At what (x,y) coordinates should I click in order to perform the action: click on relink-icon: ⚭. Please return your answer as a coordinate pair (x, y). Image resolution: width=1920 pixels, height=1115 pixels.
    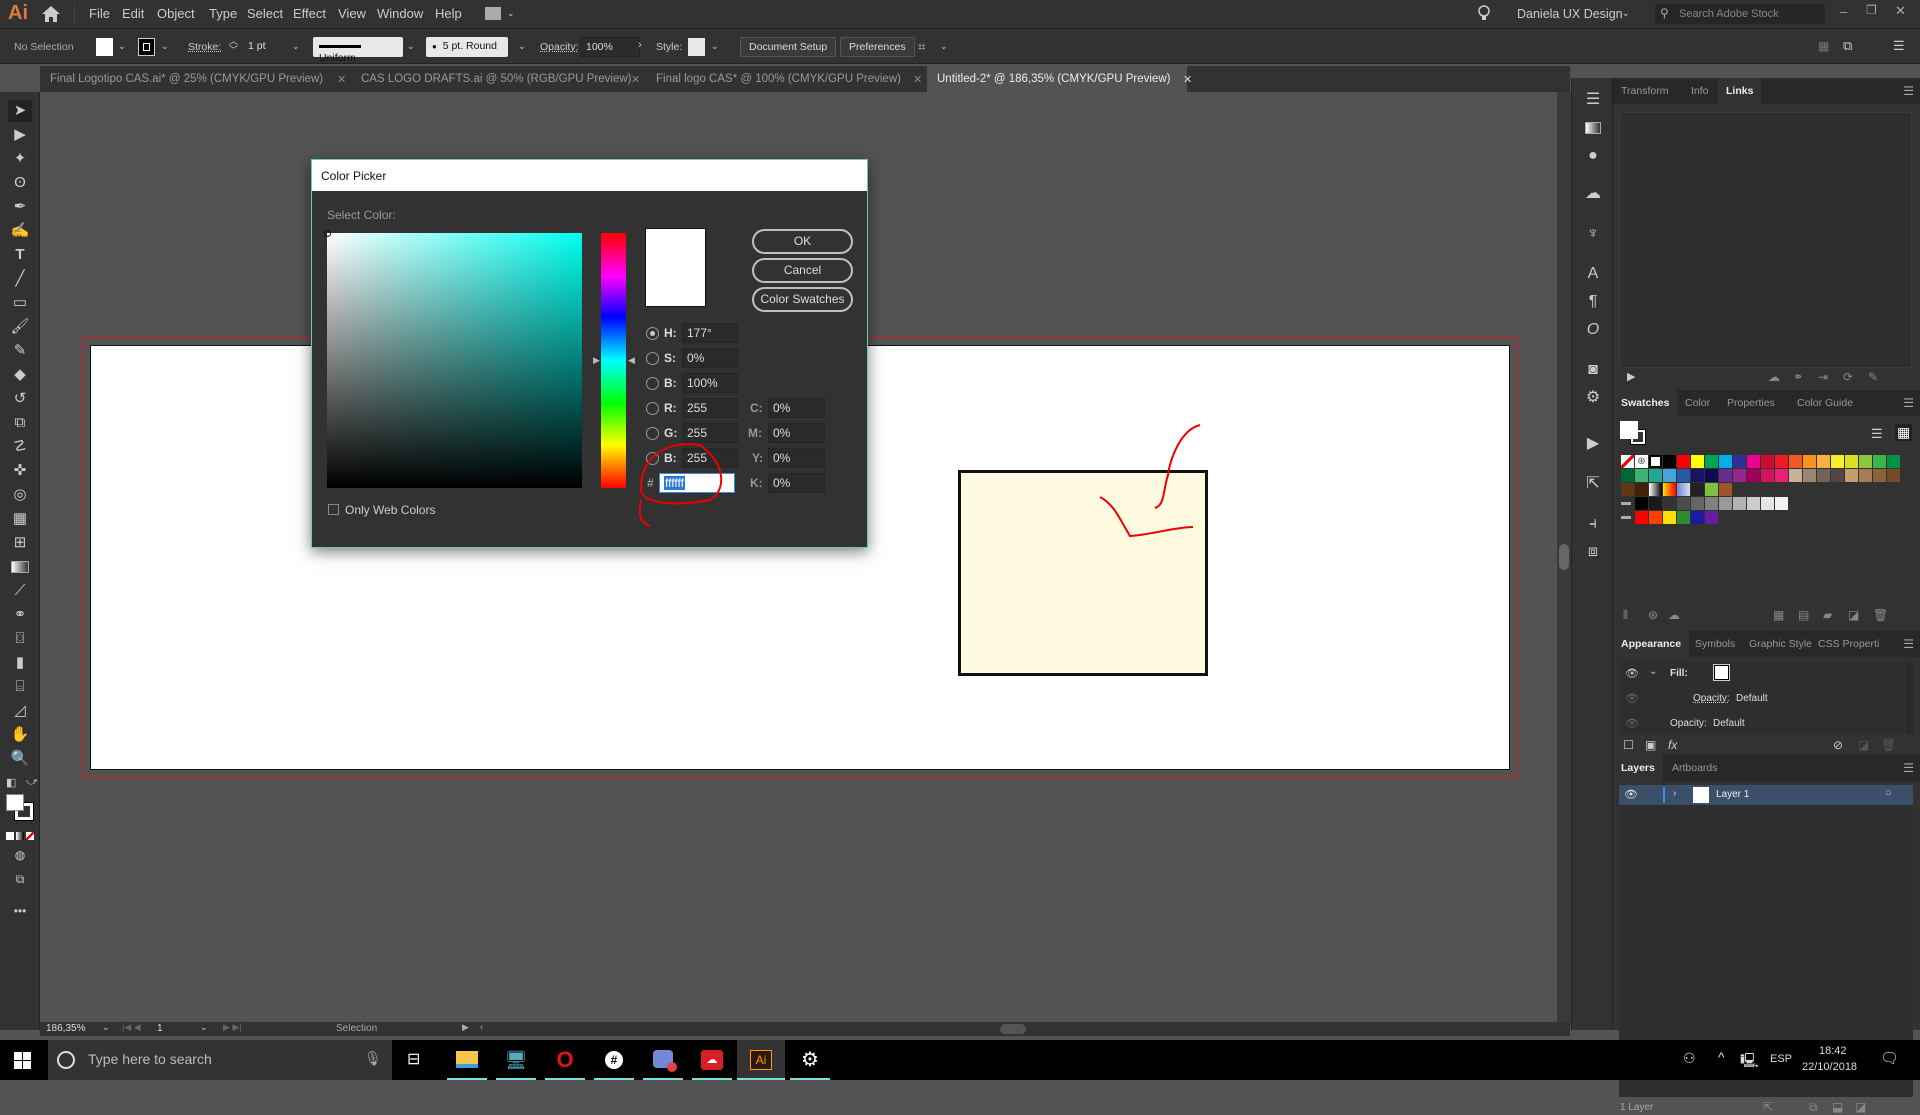
    Looking at the image, I should click on (1798, 377).